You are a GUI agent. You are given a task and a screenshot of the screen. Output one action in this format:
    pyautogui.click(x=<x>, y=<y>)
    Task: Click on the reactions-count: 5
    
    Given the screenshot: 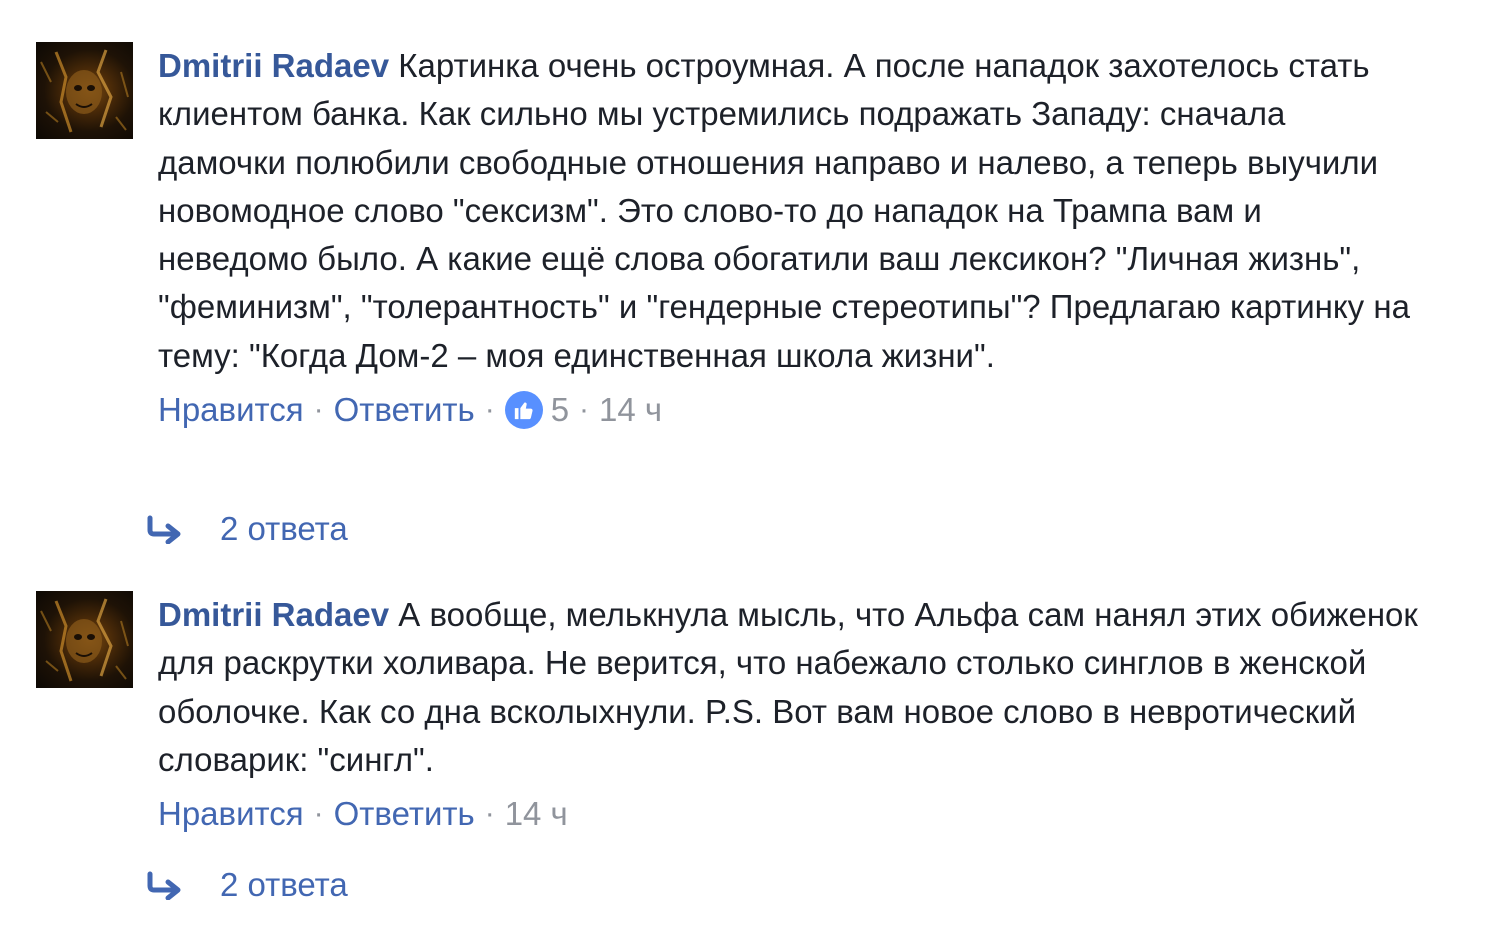 What is the action you would take?
    pyautogui.click(x=560, y=410)
    